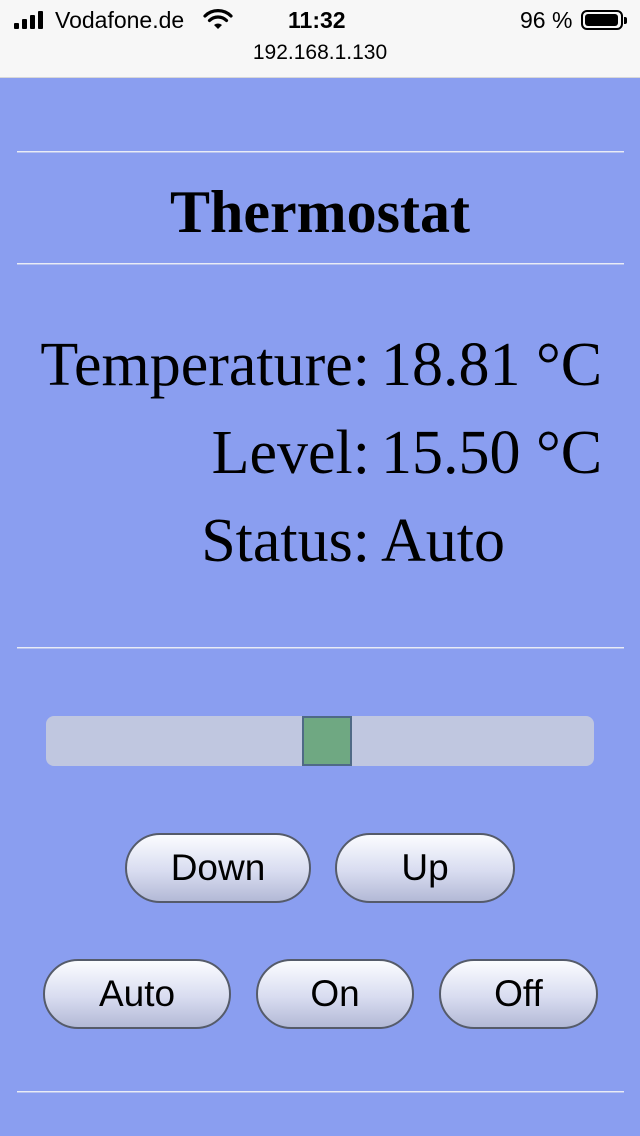  What do you see at coordinates (492, 365) in the screenshot?
I see `temperature-value: 18.81 °C` at bounding box center [492, 365].